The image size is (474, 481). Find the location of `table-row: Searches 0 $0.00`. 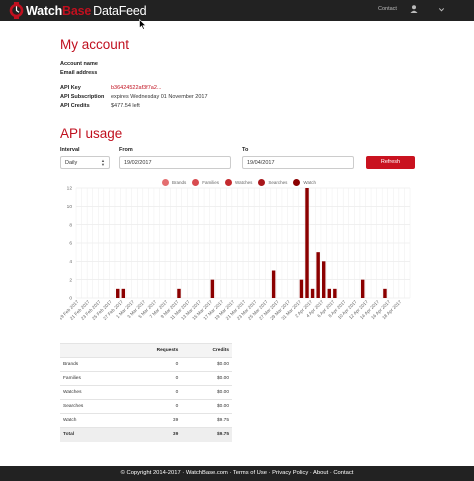

table-row: Searches 0 $0.00 is located at coordinates (146, 406).